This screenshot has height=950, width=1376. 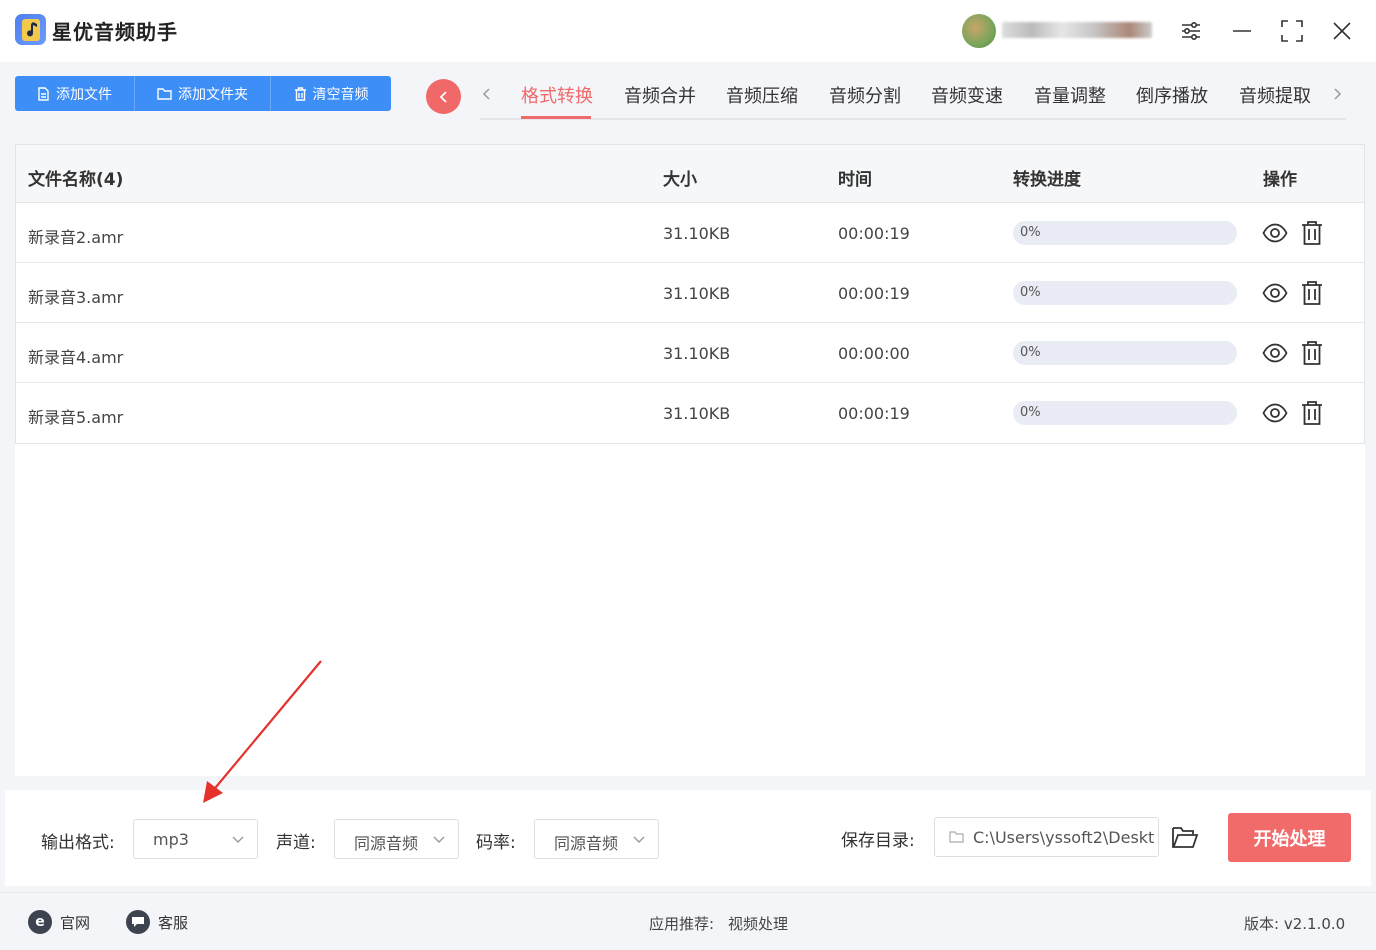 What do you see at coordinates (78, 843) in the screenshot?
I see `format-label: 输出格式:` at bounding box center [78, 843].